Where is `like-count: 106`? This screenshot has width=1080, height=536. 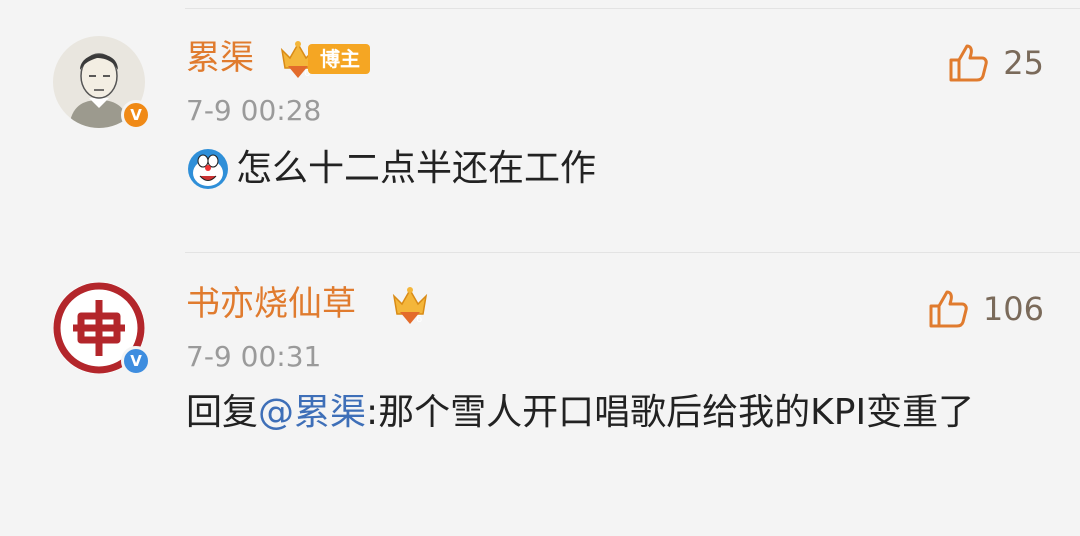
like-count: 106 is located at coordinates (1013, 309).